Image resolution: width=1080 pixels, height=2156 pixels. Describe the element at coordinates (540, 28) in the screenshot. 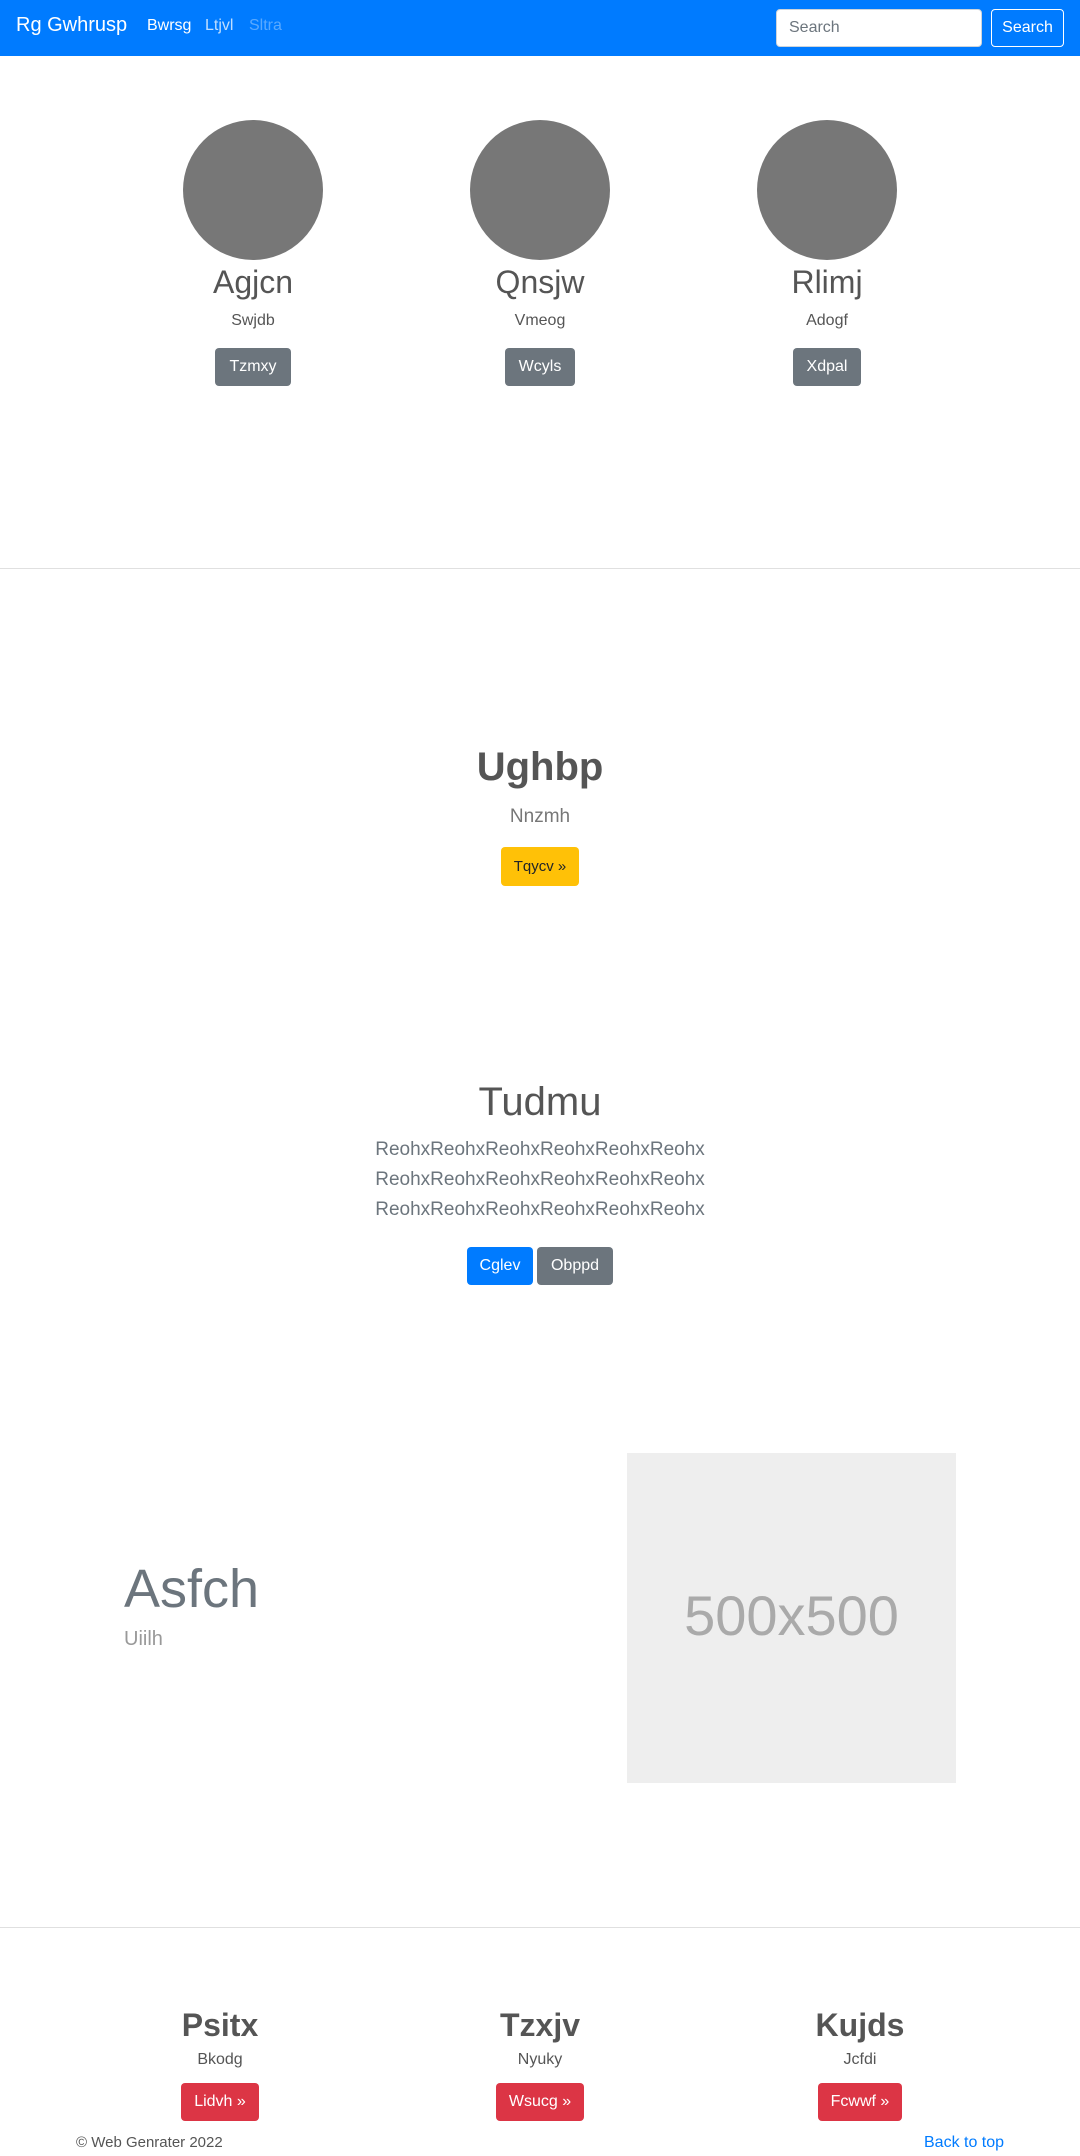

I see `navbar: Rg Gwhrusp Bwrsg Ltjvl Sltra Search` at that location.